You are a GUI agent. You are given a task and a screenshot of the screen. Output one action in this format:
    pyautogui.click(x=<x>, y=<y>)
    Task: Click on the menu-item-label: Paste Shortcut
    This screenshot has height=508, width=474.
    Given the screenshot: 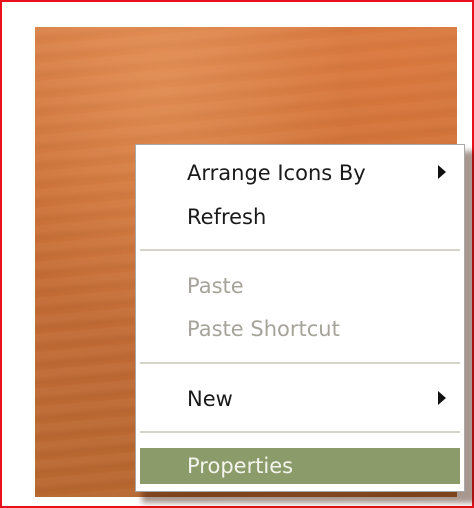 What is the action you would take?
    pyautogui.click(x=263, y=329)
    